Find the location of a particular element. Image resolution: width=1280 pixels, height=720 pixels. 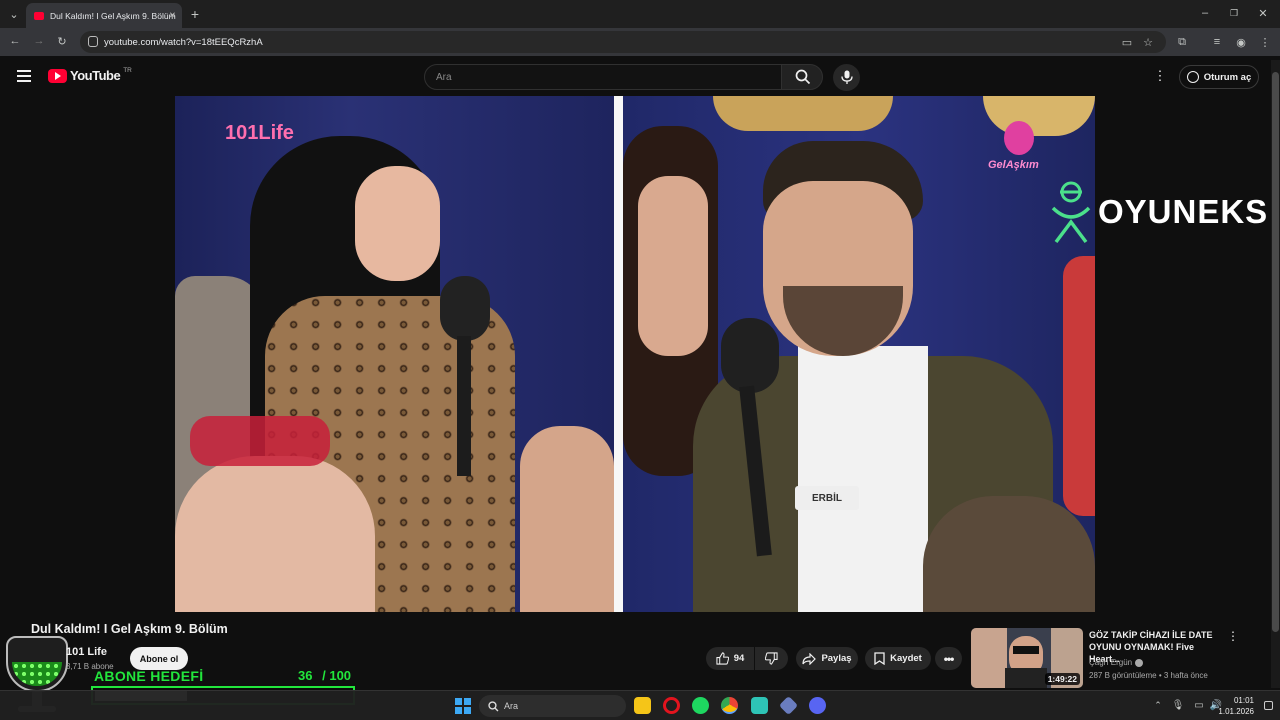

minimize-button: – is located at coordinates (1205, 13).